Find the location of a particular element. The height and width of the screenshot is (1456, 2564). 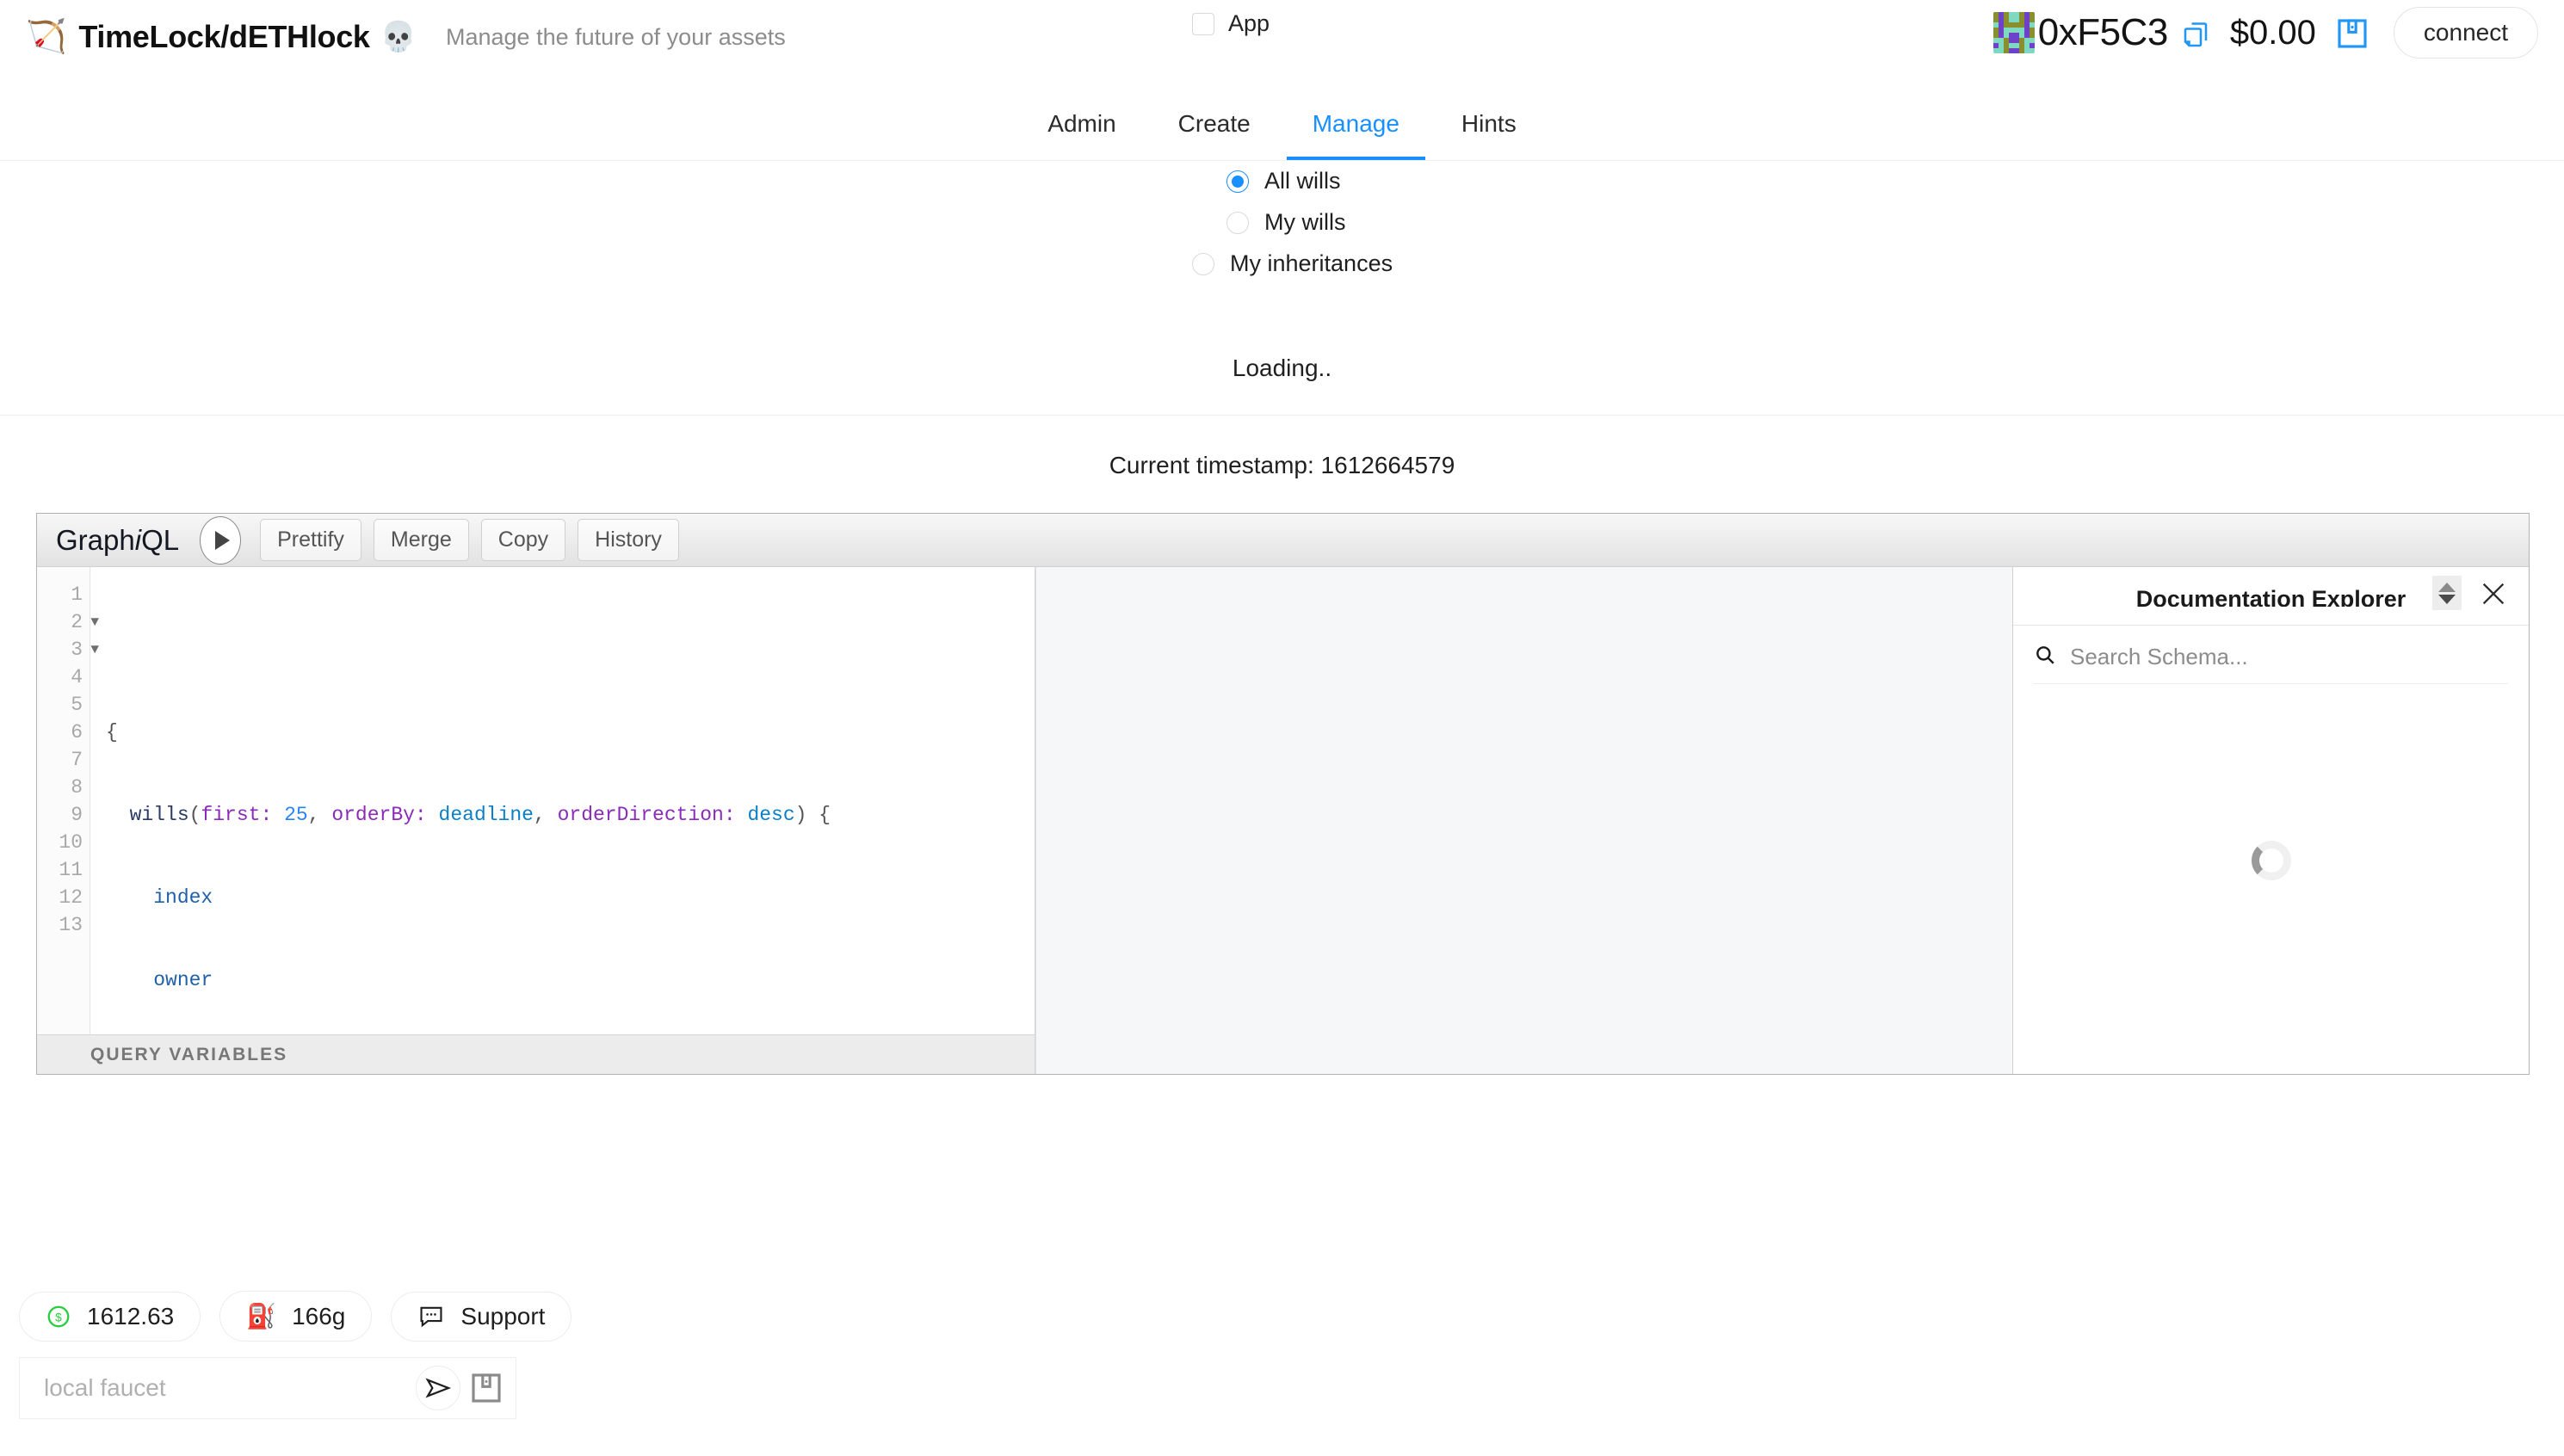

radio-option-my-wills: My wills is located at coordinates (1282, 223).